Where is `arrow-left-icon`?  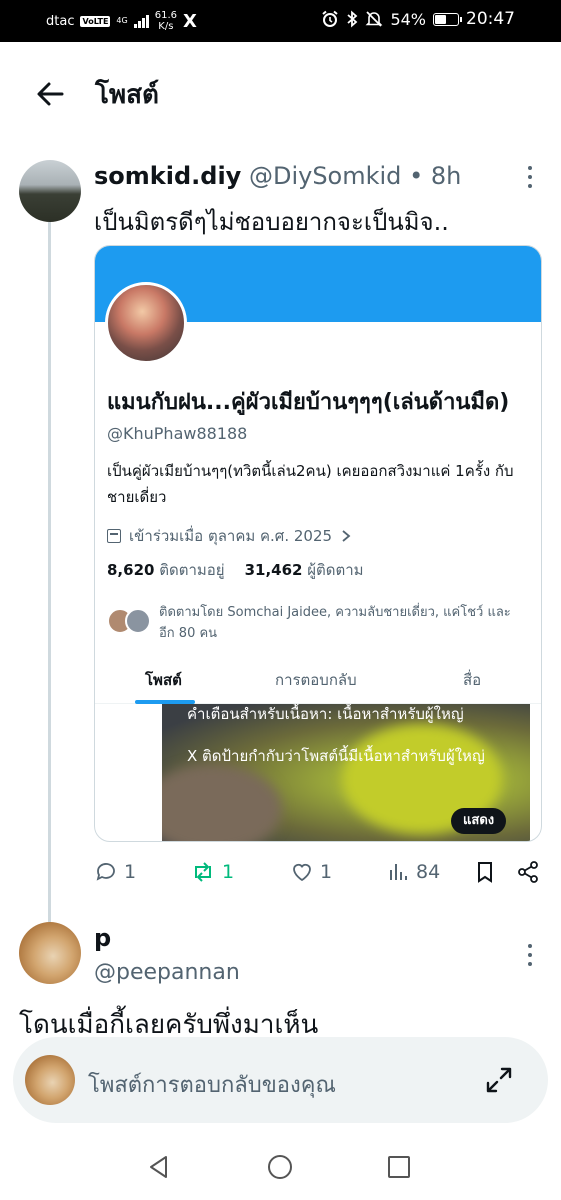 arrow-left-icon is located at coordinates (50, 94).